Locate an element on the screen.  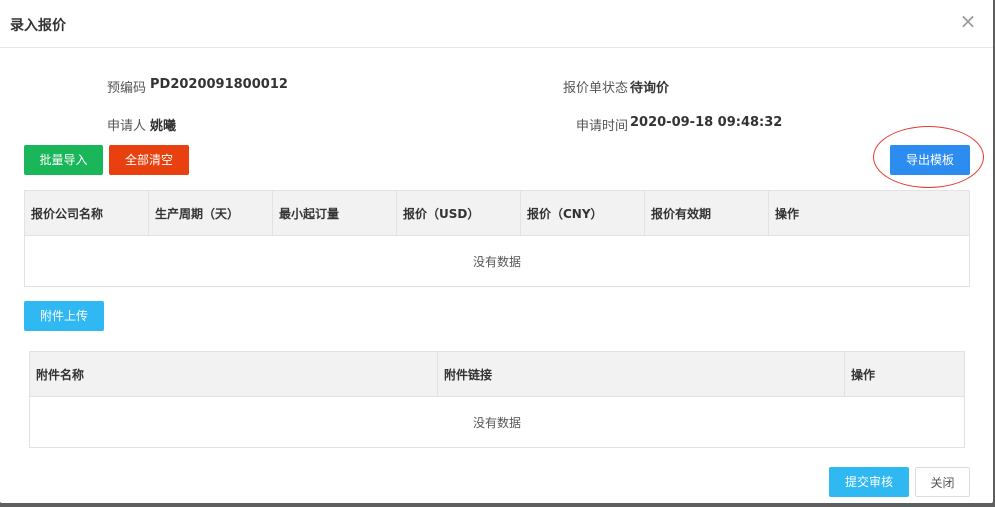
col-attachment-link: 附件链接 is located at coordinates (641, 374).